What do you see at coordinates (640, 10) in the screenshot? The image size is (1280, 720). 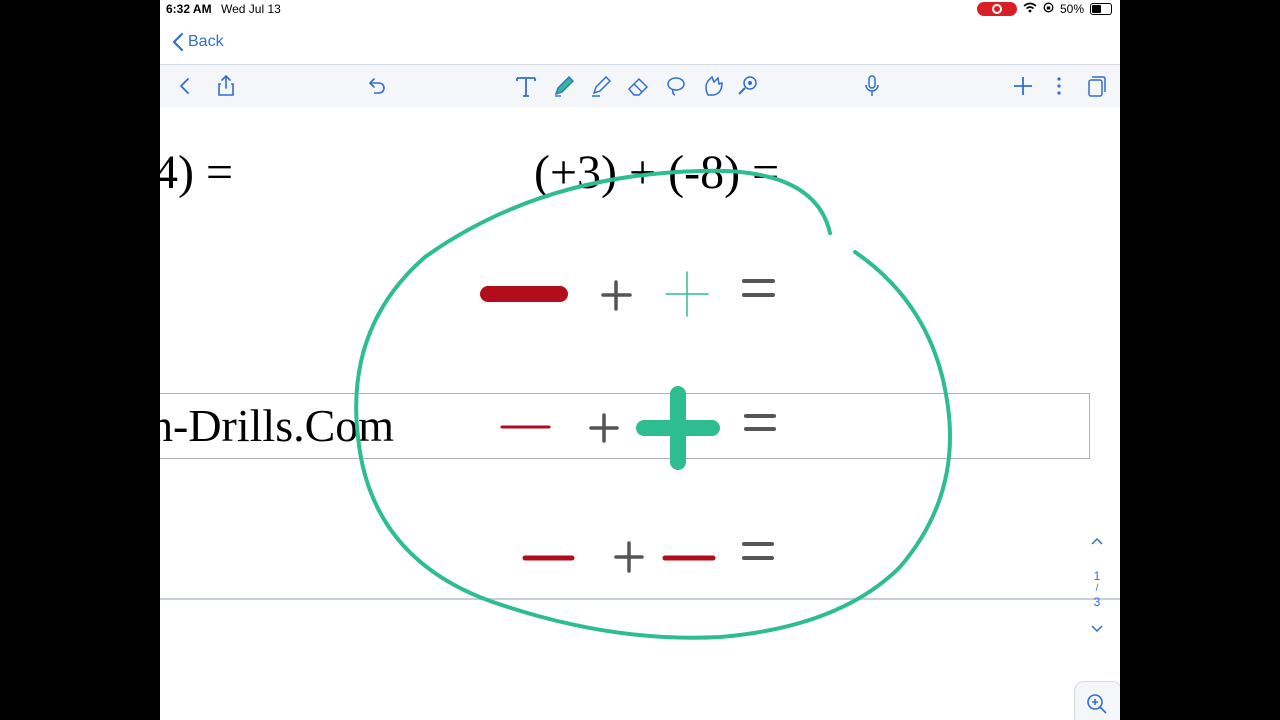 I see `status-bar: 6:32 AM Wed Jul 13 50%` at bounding box center [640, 10].